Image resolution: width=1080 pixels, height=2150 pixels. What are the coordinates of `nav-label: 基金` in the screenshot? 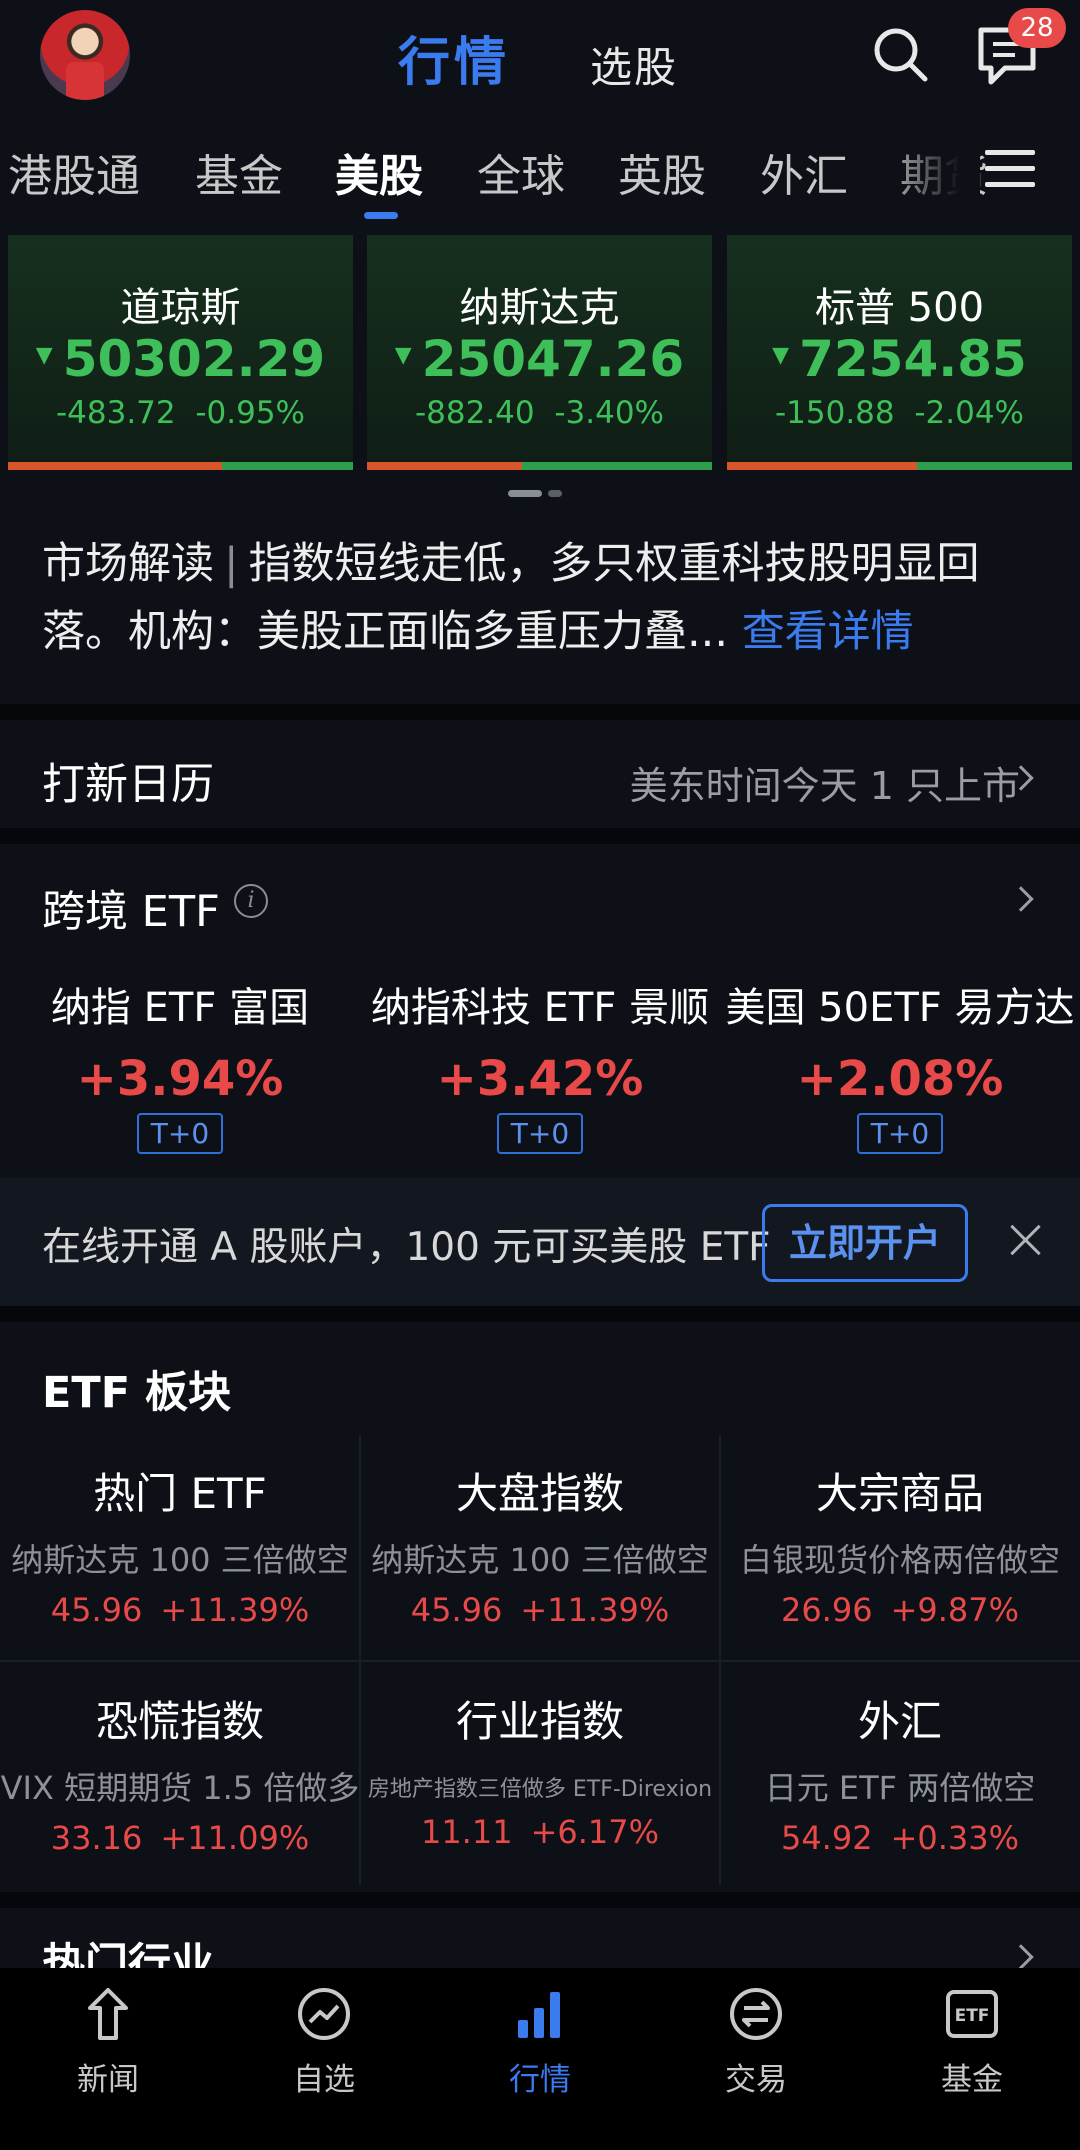 It's located at (972, 2080).